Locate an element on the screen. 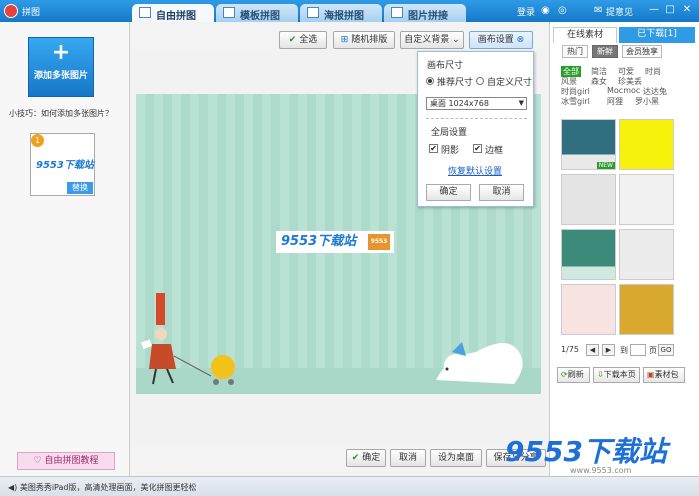 The width and height of the screenshot is (699, 496). plus-icon: + is located at coordinates (61, 52).